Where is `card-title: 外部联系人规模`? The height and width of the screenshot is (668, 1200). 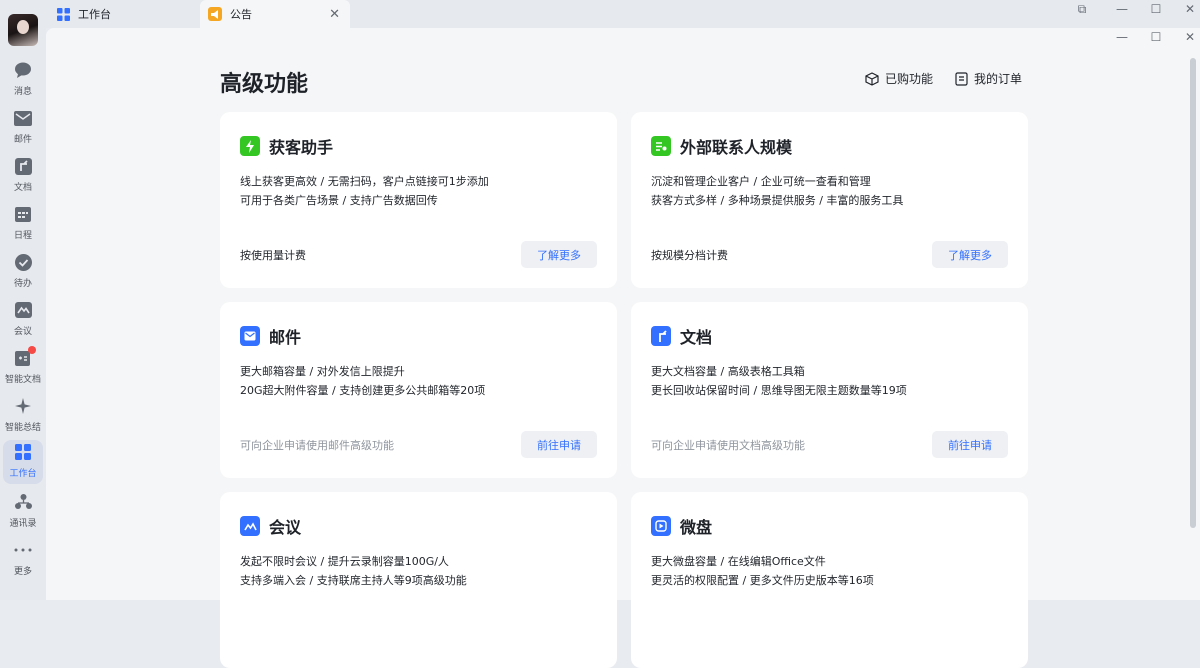 card-title: 外部联系人规模 is located at coordinates (736, 147).